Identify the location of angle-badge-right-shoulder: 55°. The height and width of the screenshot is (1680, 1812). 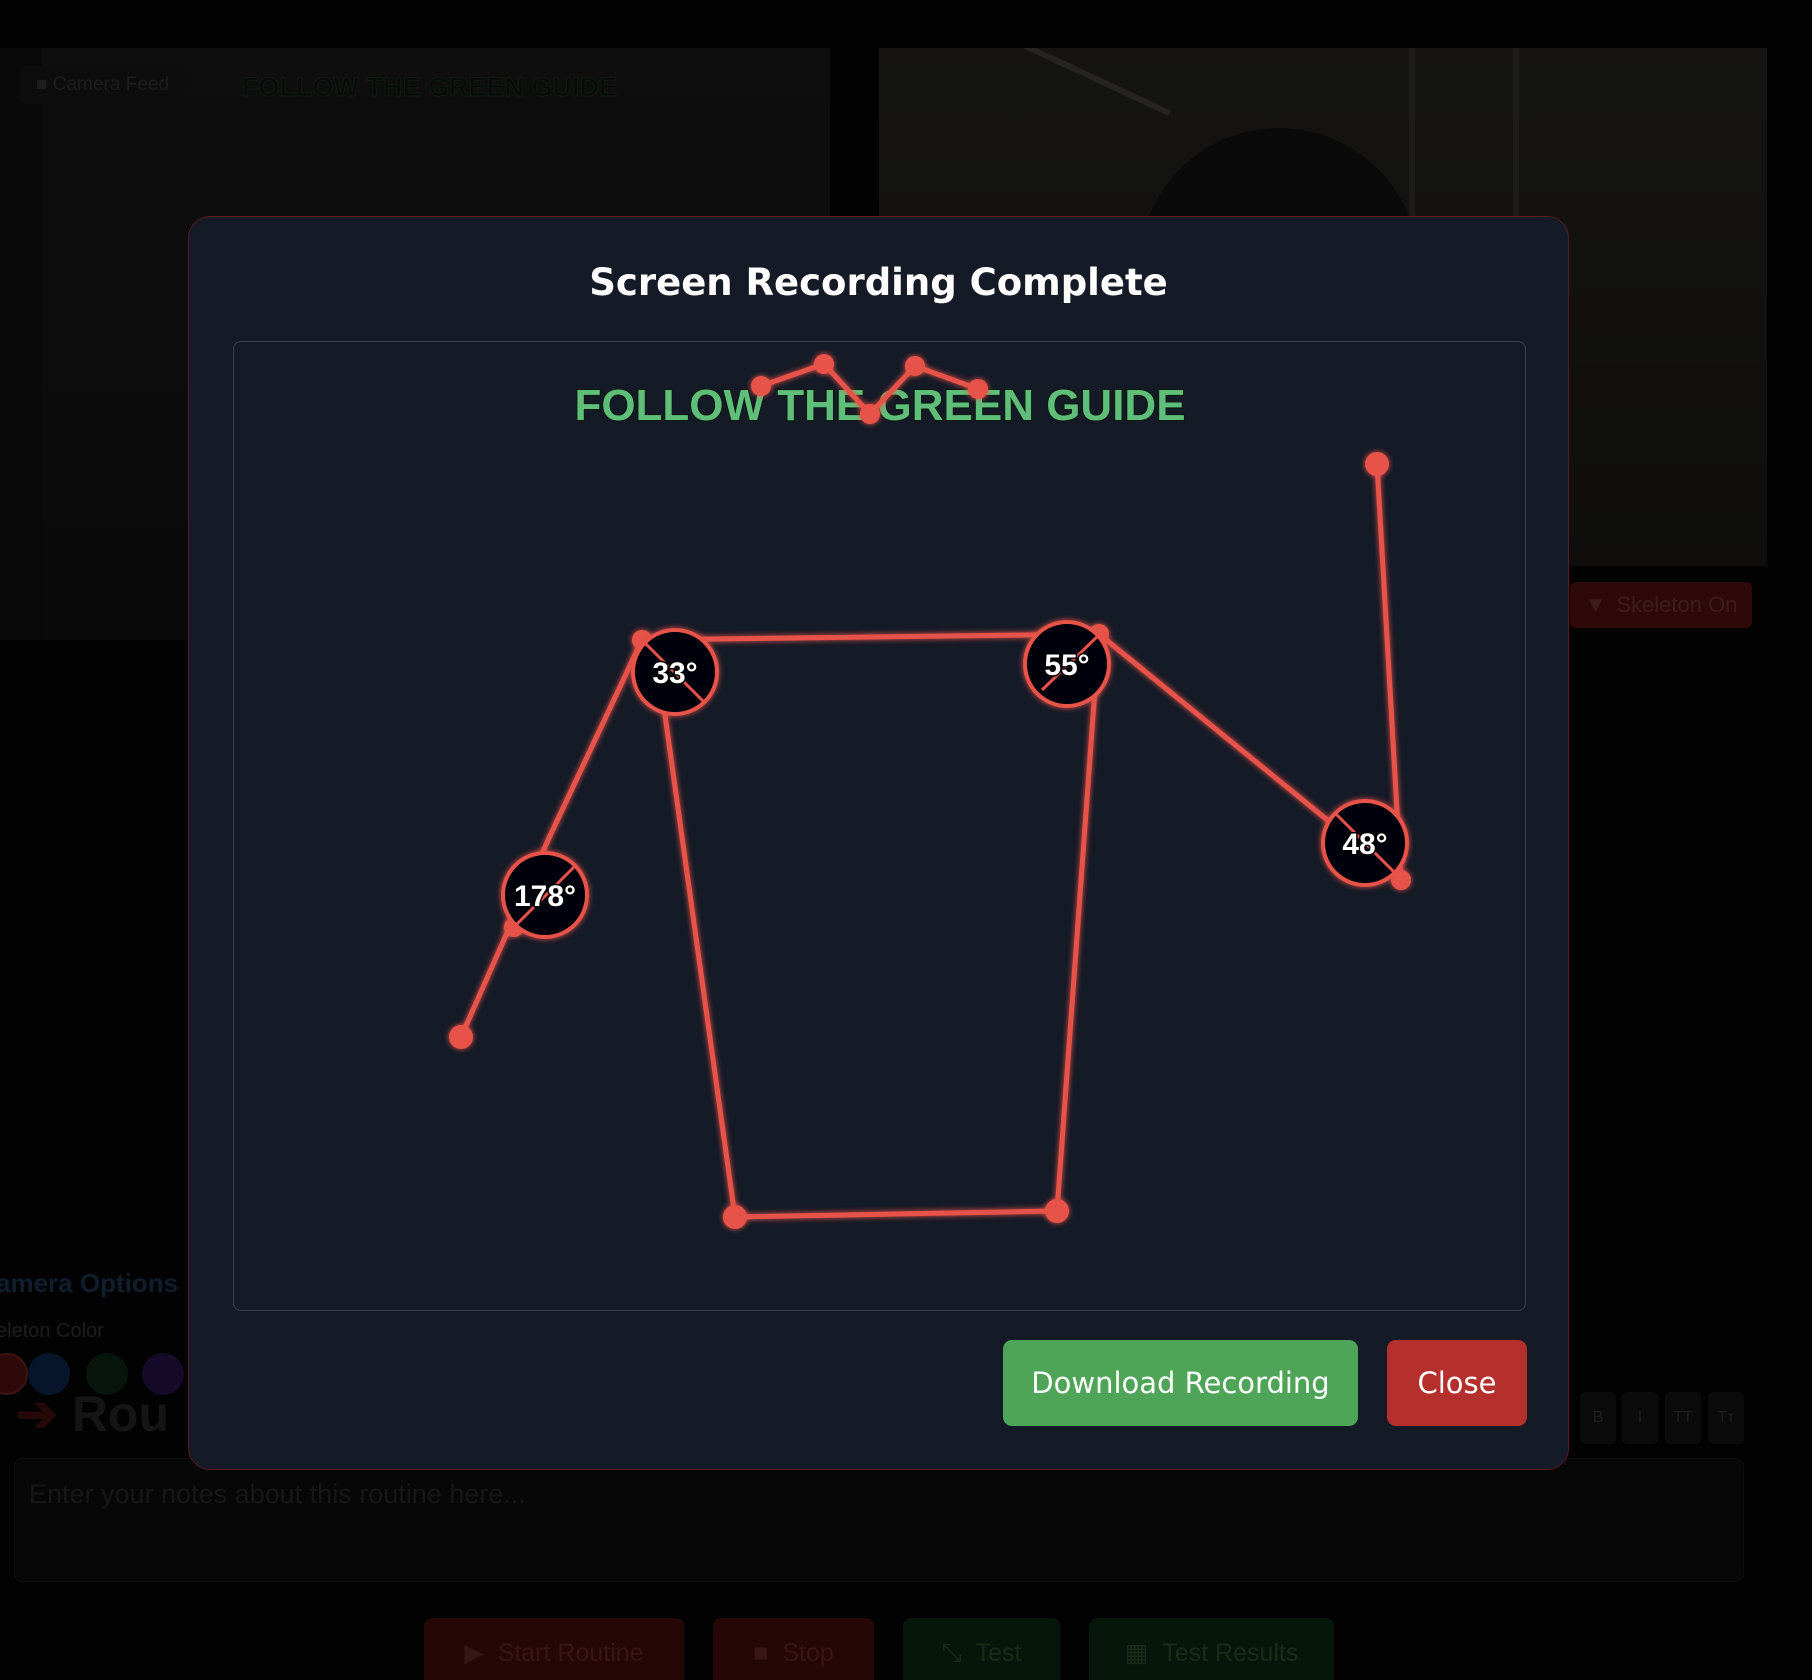
(1067, 664).